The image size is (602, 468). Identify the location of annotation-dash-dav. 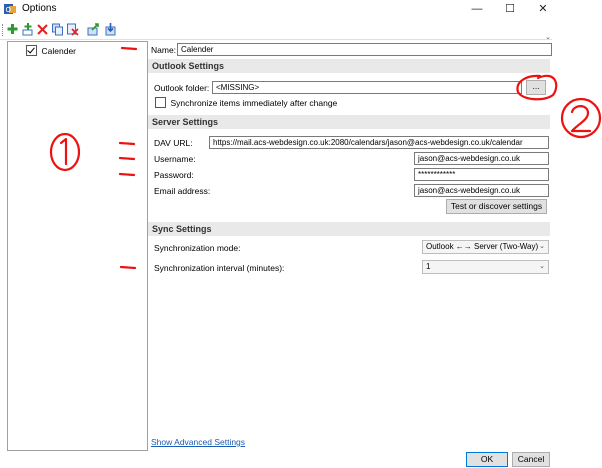
(127, 143).